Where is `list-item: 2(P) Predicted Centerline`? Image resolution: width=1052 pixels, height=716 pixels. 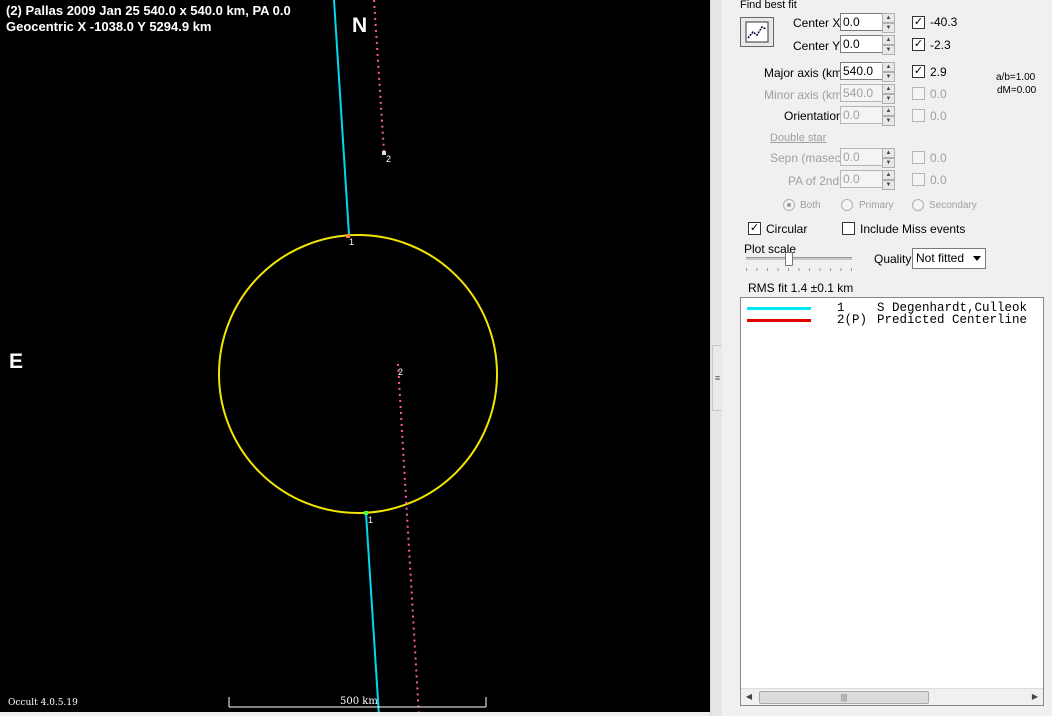 list-item: 2(P) Predicted Centerline is located at coordinates (892, 320).